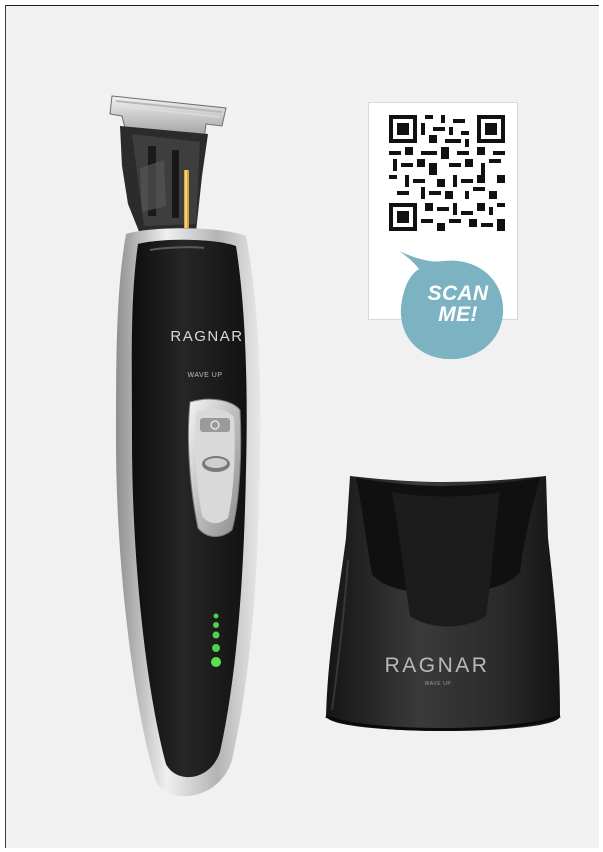 The width and height of the screenshot is (603, 852). What do you see at coordinates (164, 180) in the screenshot?
I see `trimmer-head-mechanism` at bounding box center [164, 180].